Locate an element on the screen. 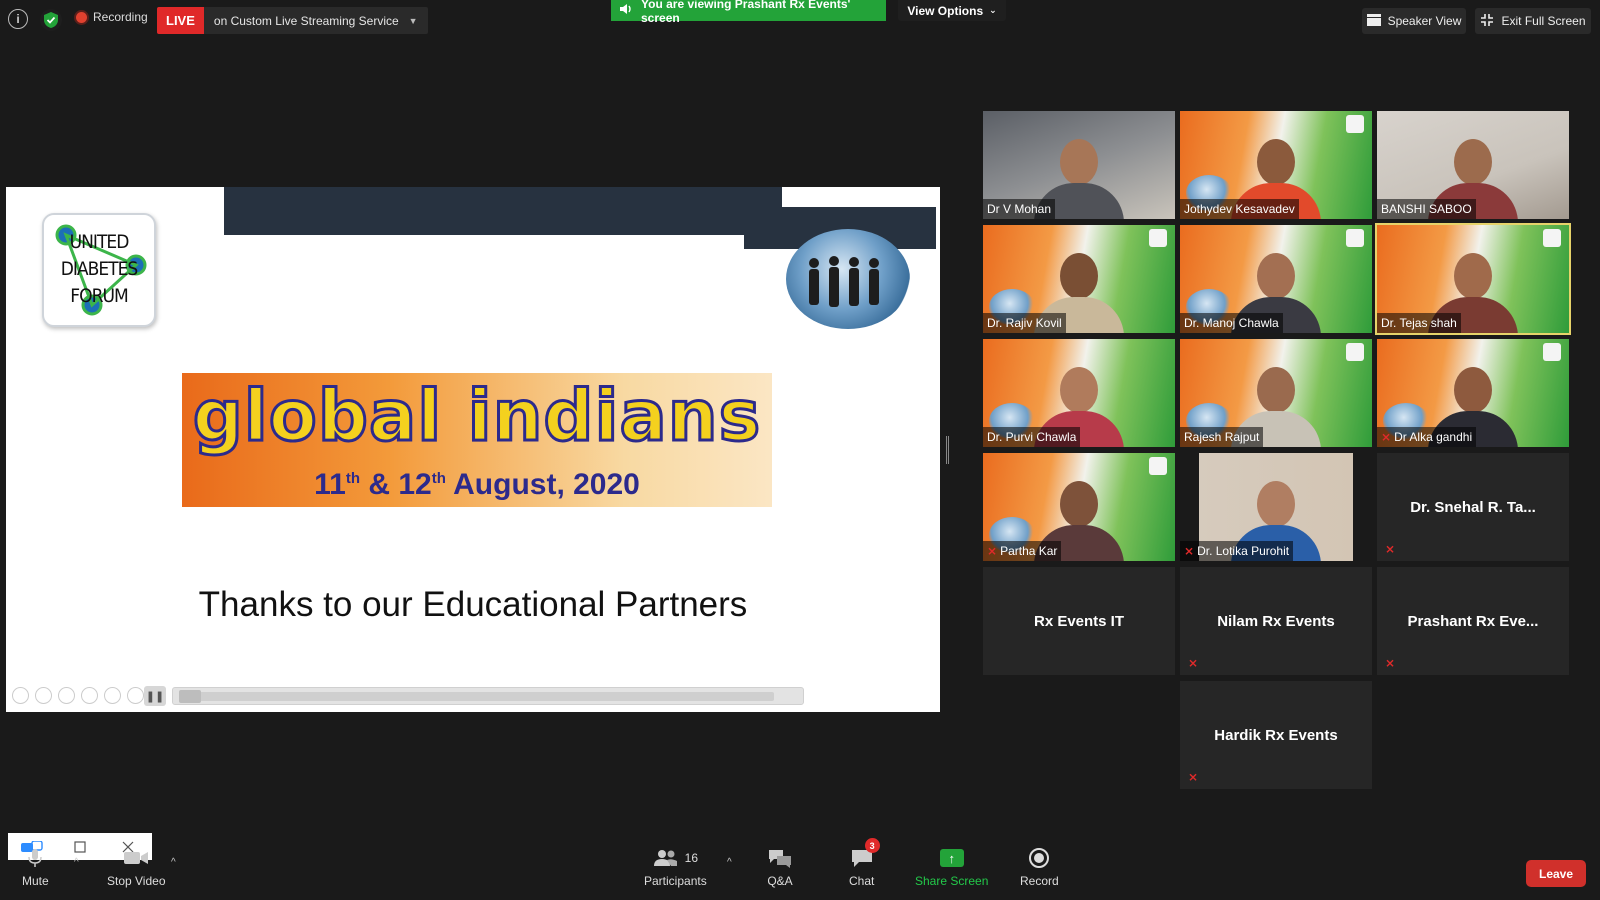  participant-tile: Dr. Purvi Chawla is located at coordinates (1079, 393).